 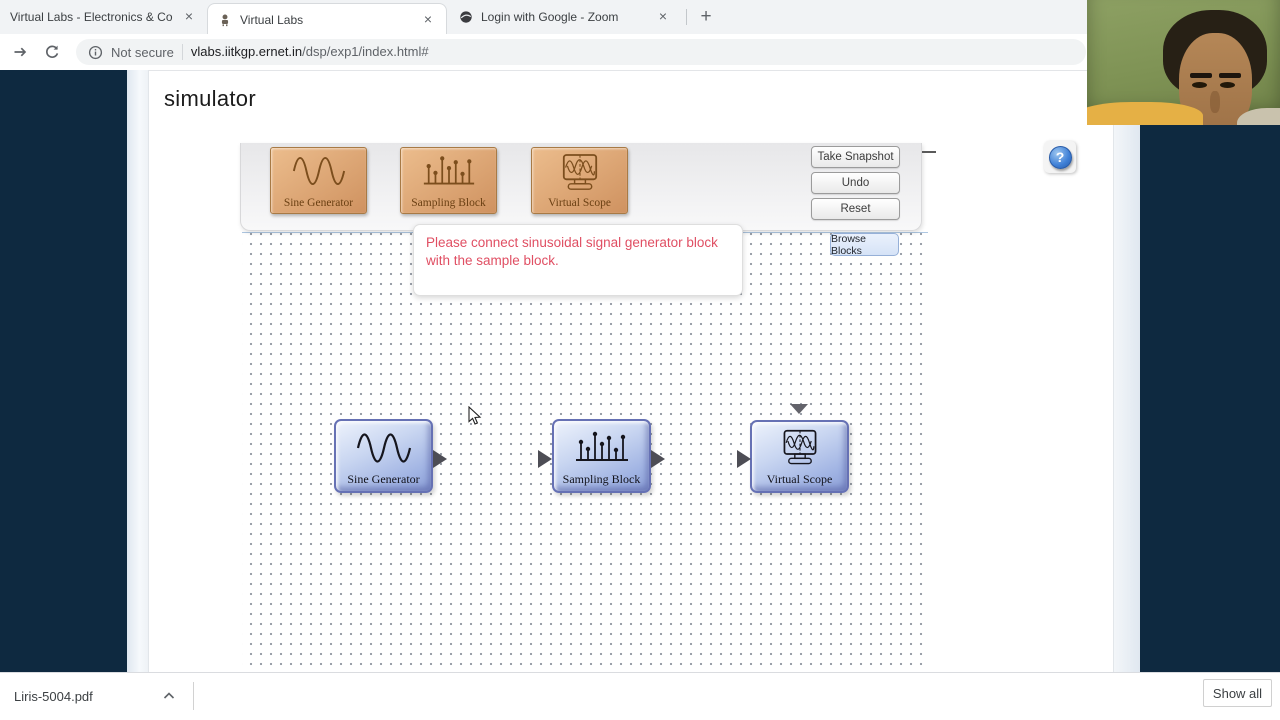 What do you see at coordinates (579, 203) in the screenshot?
I see `palette-block-label: Virtual Scope` at bounding box center [579, 203].